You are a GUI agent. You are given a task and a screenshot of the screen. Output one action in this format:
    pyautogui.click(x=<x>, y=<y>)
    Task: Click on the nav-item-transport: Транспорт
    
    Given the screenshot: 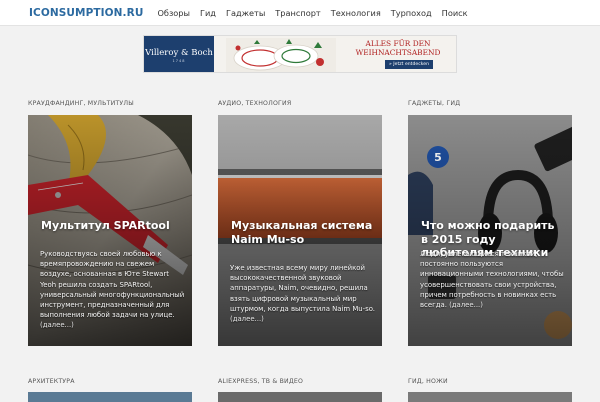 What is the action you would take?
    pyautogui.click(x=297, y=13)
    